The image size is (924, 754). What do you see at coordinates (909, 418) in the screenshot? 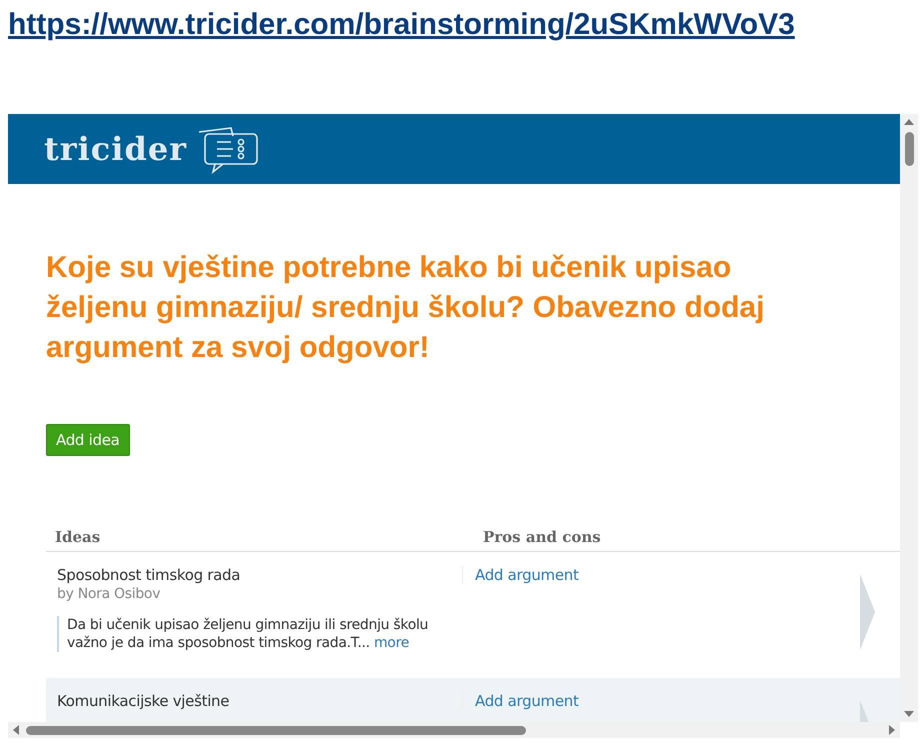
I see `vertical-scrollbar` at bounding box center [909, 418].